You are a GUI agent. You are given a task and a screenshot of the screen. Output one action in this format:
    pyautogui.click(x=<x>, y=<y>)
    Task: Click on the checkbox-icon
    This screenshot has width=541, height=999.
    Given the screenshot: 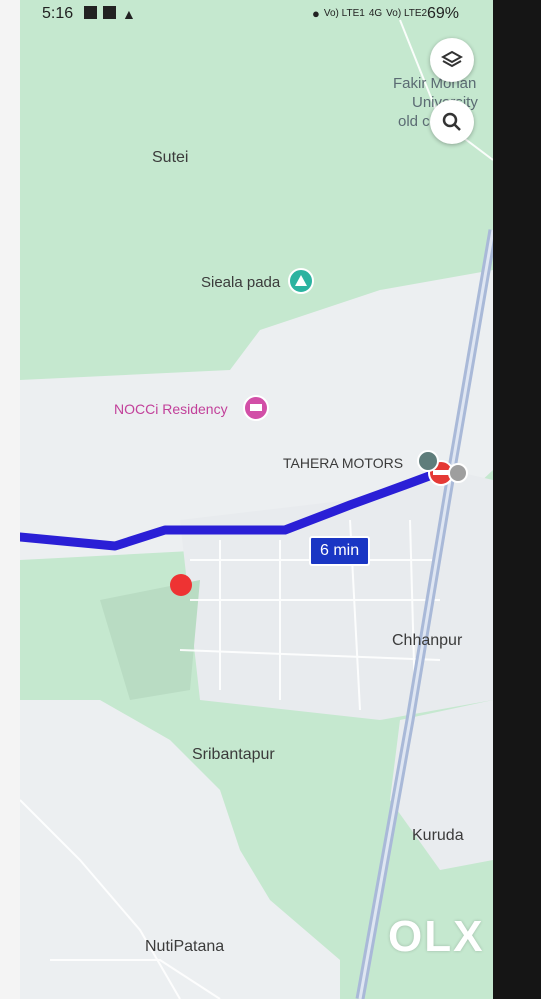 What is the action you would take?
    pyautogui.click(x=109, y=12)
    